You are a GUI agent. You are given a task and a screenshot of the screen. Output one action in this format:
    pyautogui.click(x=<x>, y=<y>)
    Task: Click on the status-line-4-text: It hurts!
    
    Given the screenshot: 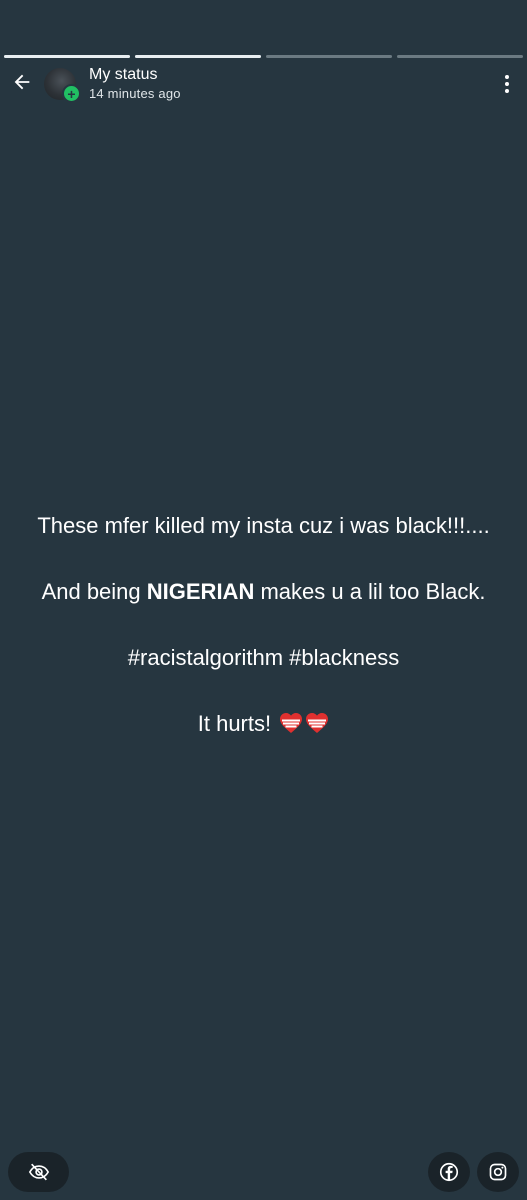 What is the action you would take?
    pyautogui.click(x=237, y=723)
    